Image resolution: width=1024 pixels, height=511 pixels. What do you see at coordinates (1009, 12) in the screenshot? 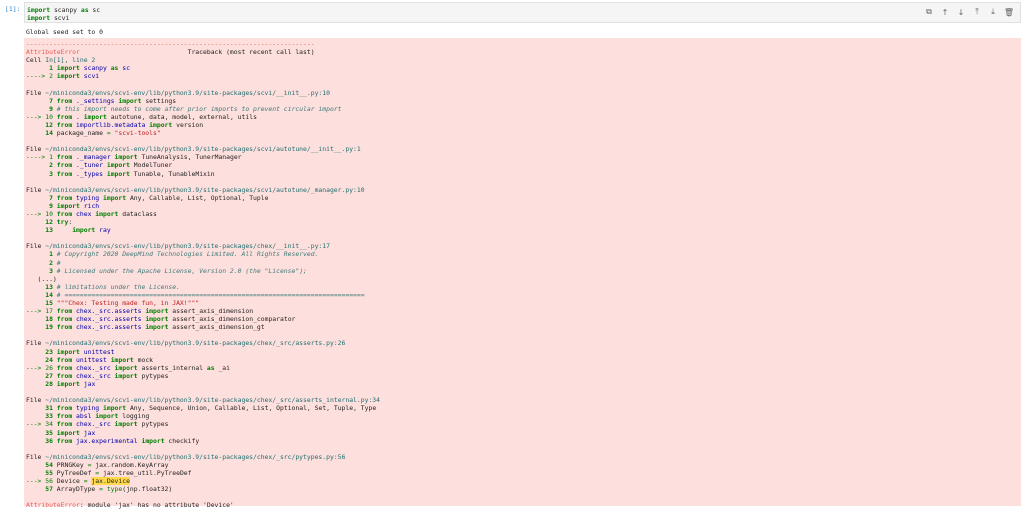
I see `delete-icon: 🗑` at bounding box center [1009, 12].